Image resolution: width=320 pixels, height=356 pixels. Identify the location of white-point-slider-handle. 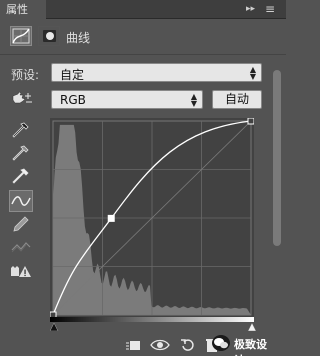
(251, 326).